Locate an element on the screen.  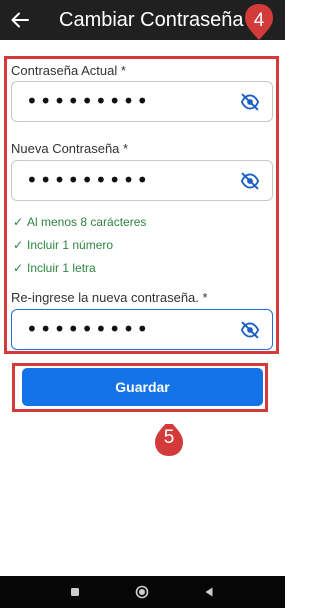
current-password-field: ••••••••• is located at coordinates (142, 101).